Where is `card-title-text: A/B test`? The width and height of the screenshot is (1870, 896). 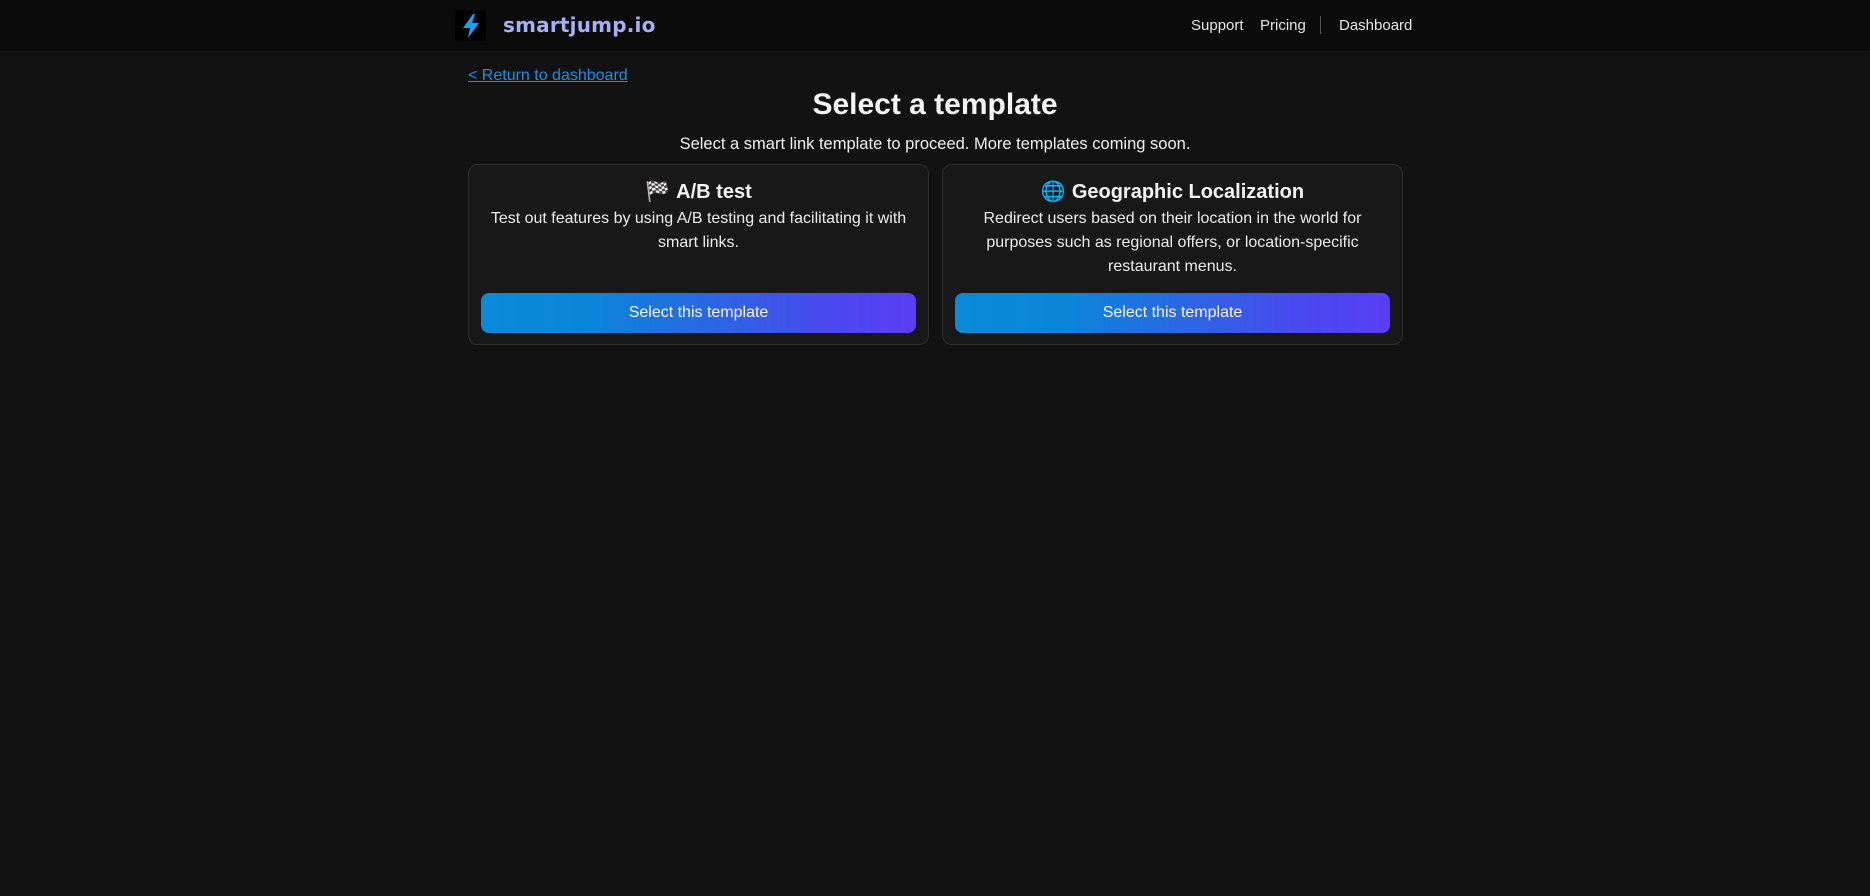
card-title-text: A/B test is located at coordinates (714, 192).